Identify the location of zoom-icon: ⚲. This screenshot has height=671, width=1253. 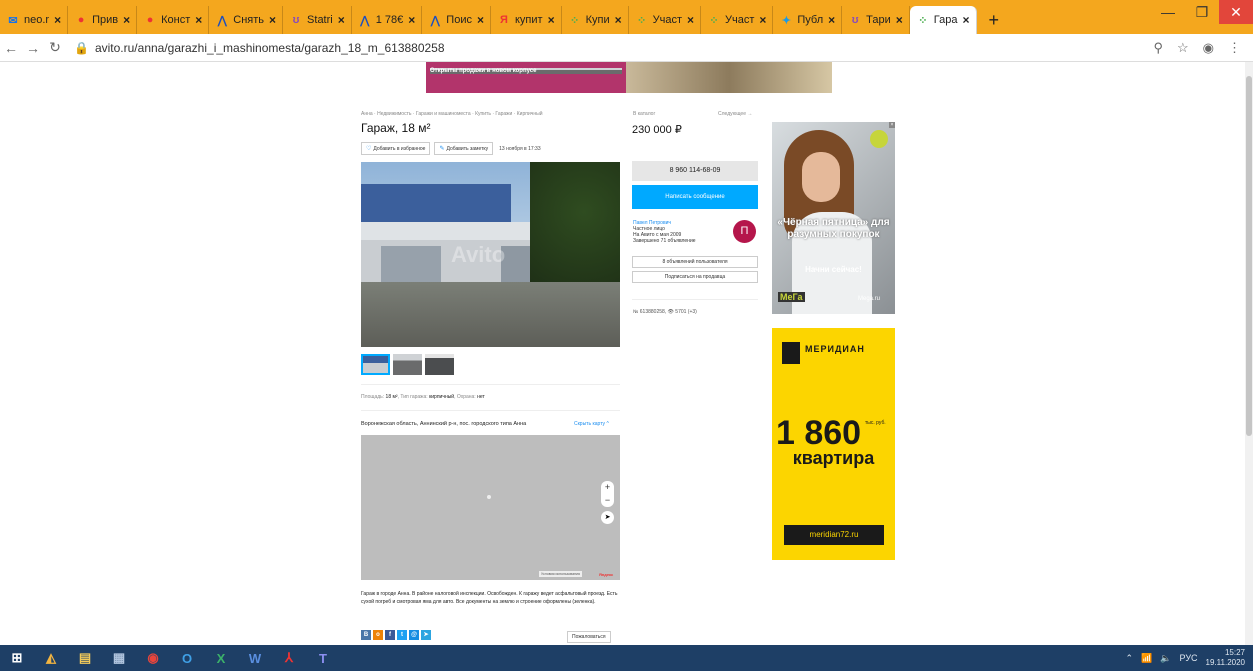
(1158, 48).